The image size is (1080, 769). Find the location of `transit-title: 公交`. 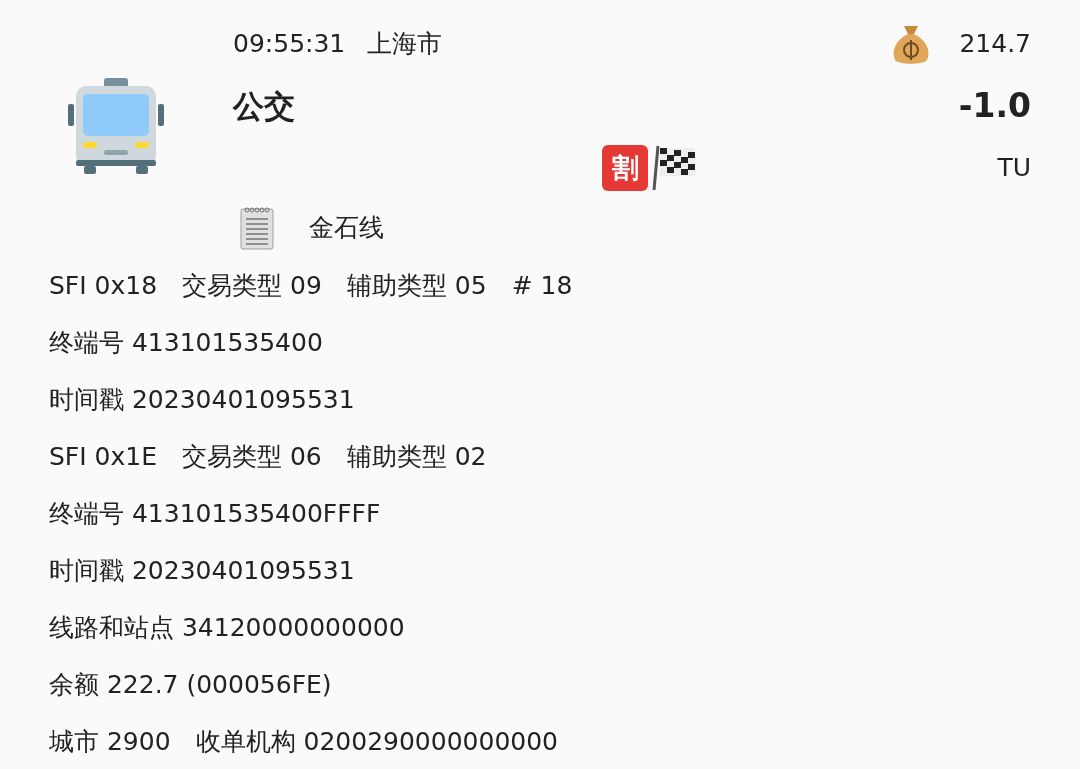

transit-title: 公交 is located at coordinates (264, 106).